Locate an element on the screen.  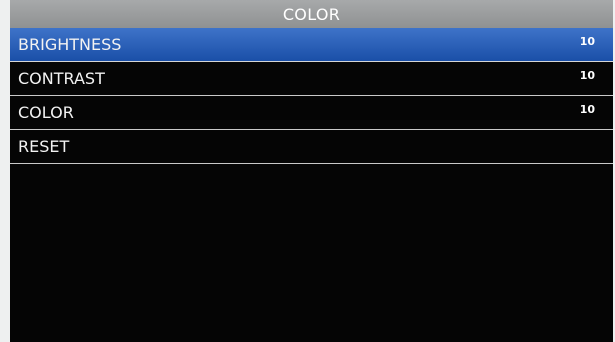
menu-item-label: COLOR is located at coordinates (46, 112).